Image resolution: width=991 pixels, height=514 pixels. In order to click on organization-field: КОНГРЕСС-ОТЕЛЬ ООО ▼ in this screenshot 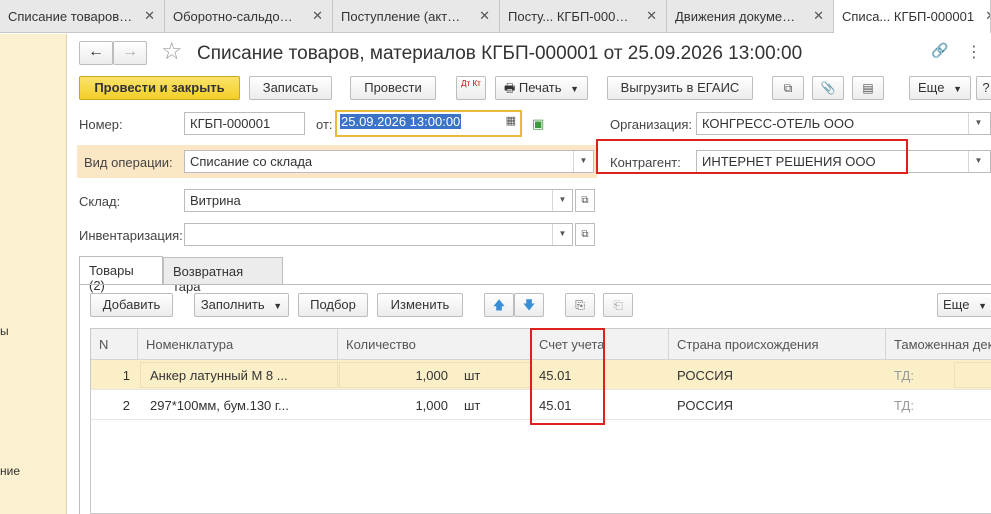, I will do `click(843, 123)`.